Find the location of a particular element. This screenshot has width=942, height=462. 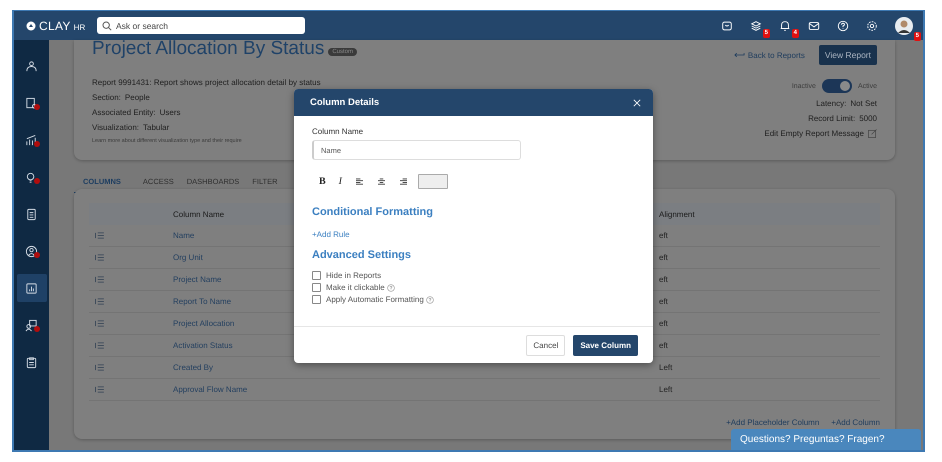

edit-message-label: Edit Empty Report Message is located at coordinates (814, 133).